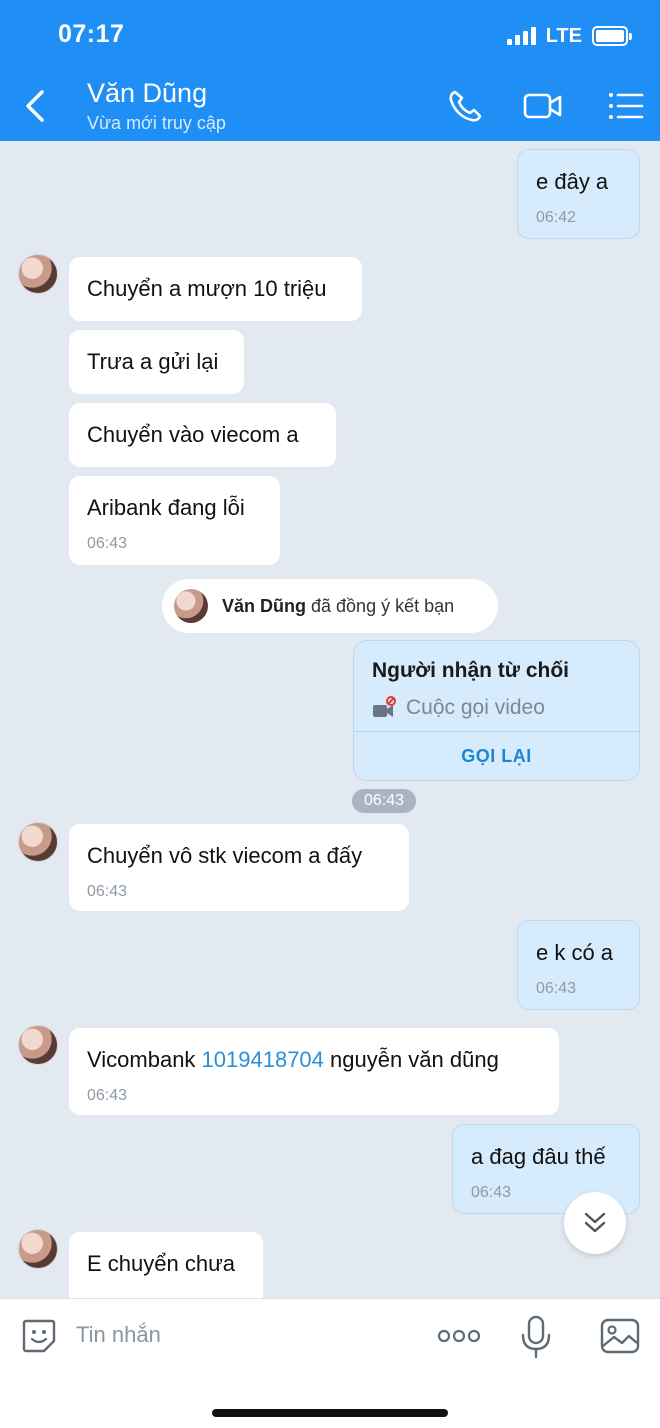 The width and height of the screenshot is (660, 1428). I want to click on account-number-link: 1019418704, so click(263, 1059).